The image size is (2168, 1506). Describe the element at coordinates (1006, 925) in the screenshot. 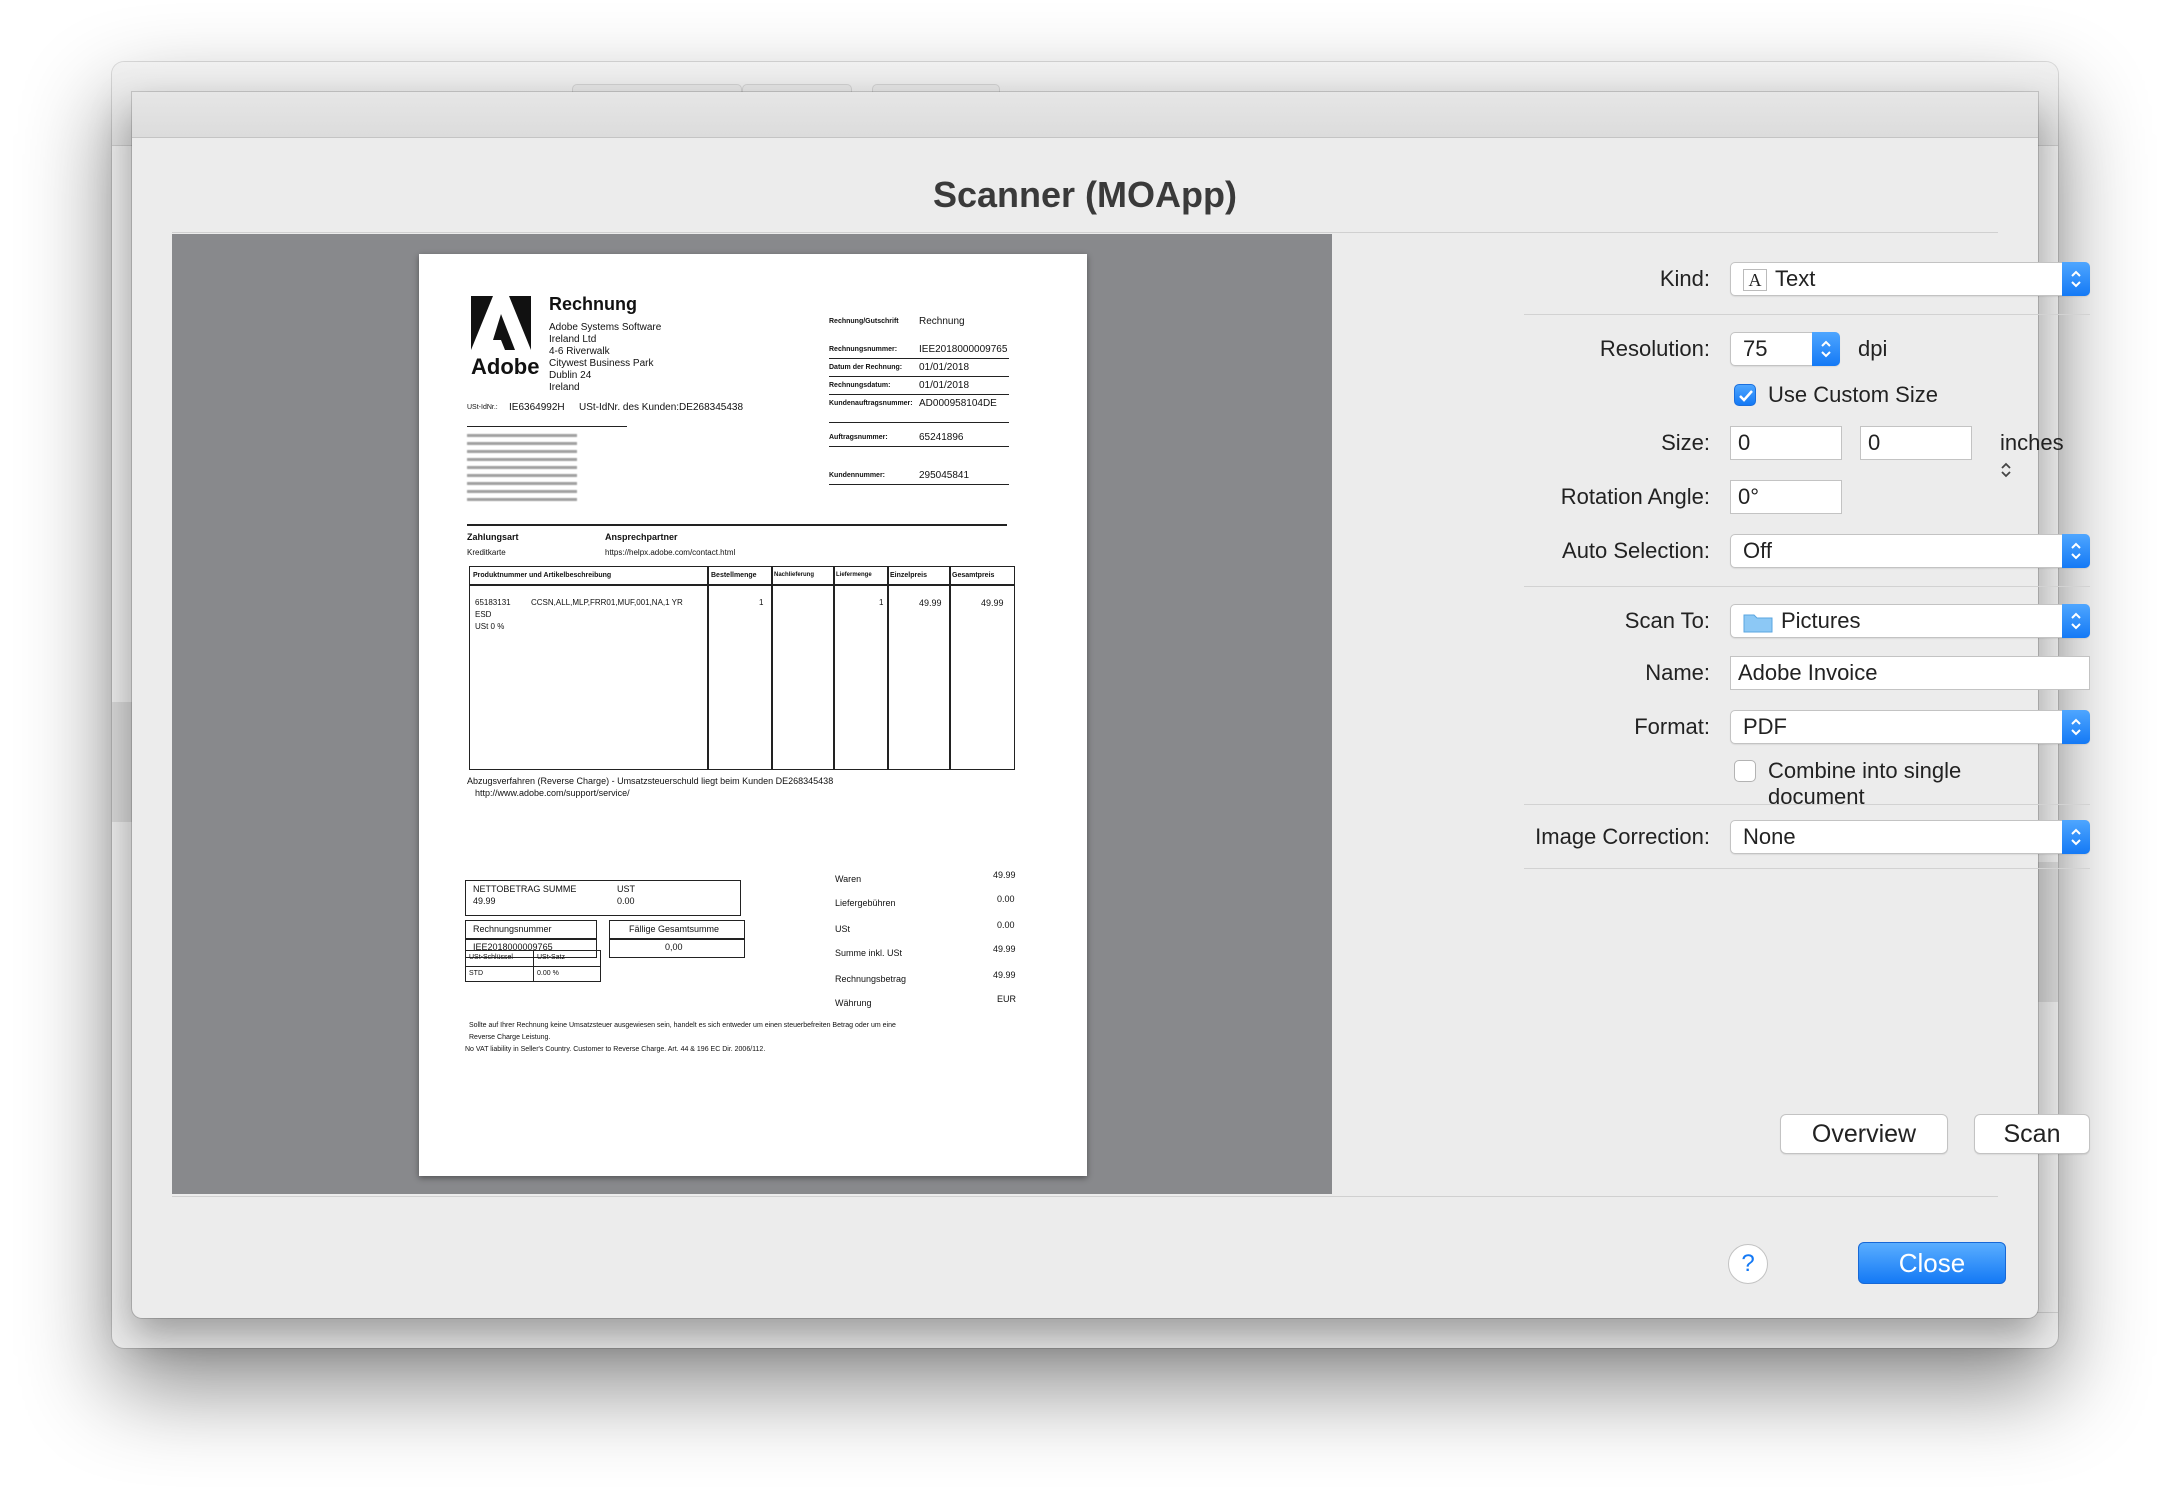

I see `doc-summary-value: 0.00` at that location.